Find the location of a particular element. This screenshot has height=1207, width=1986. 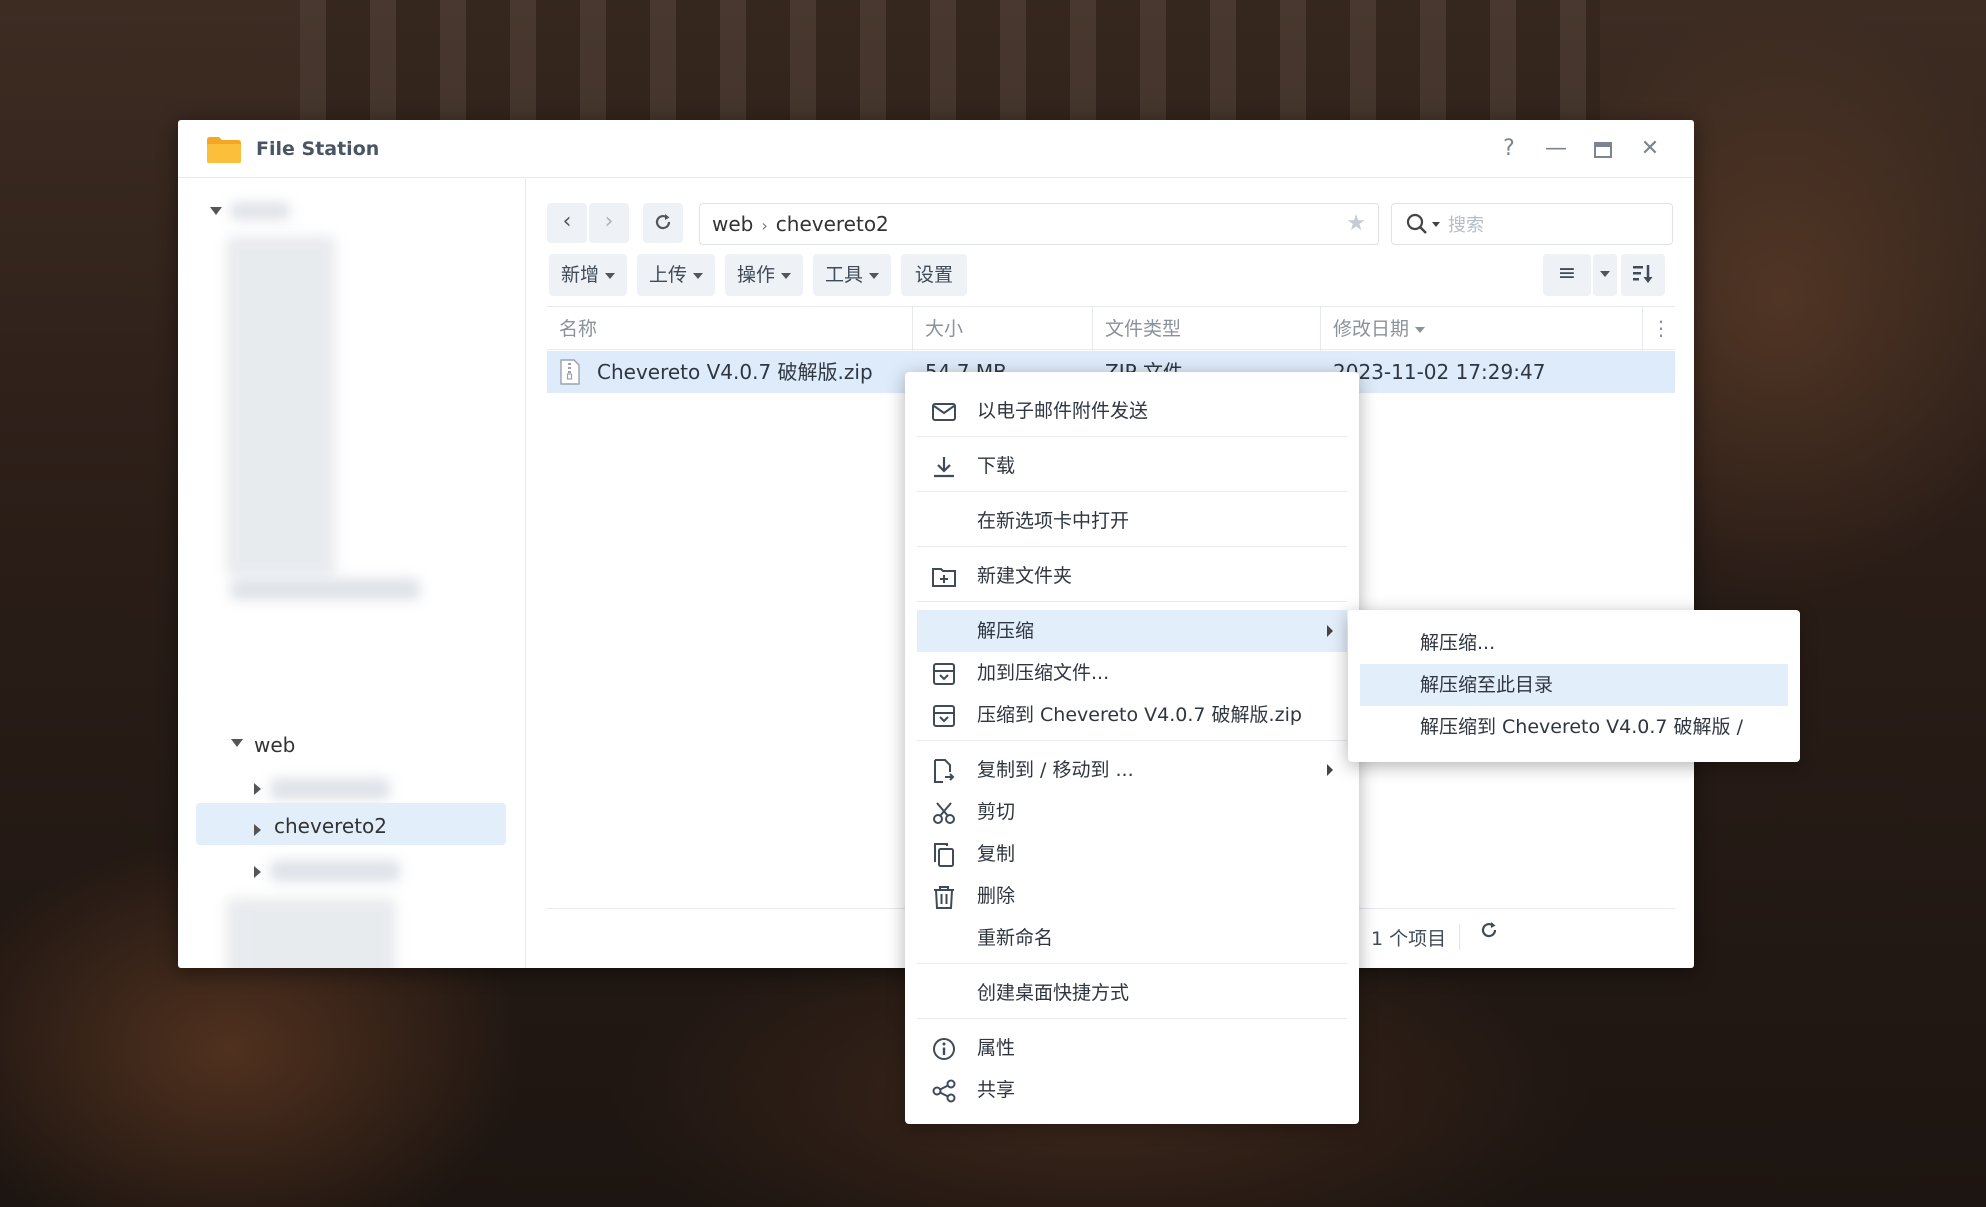

breadcrumb-chevereto2: chevereto2 is located at coordinates (832, 224).